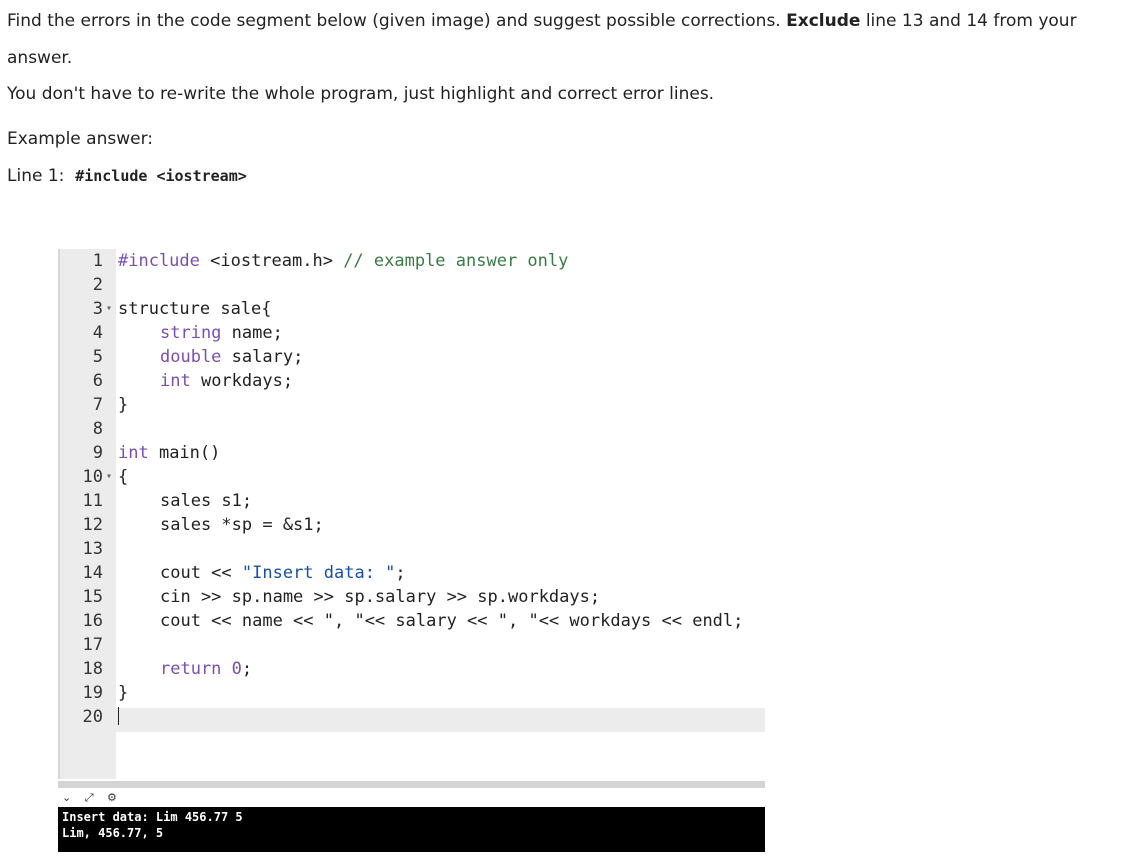  I want to click on code-line-10: {, so click(123, 477).